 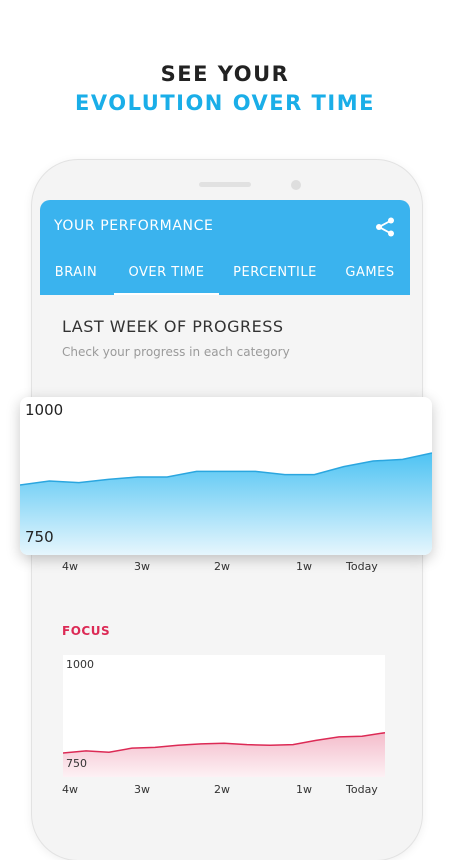 What do you see at coordinates (296, 185) in the screenshot?
I see `phone-camera` at bounding box center [296, 185].